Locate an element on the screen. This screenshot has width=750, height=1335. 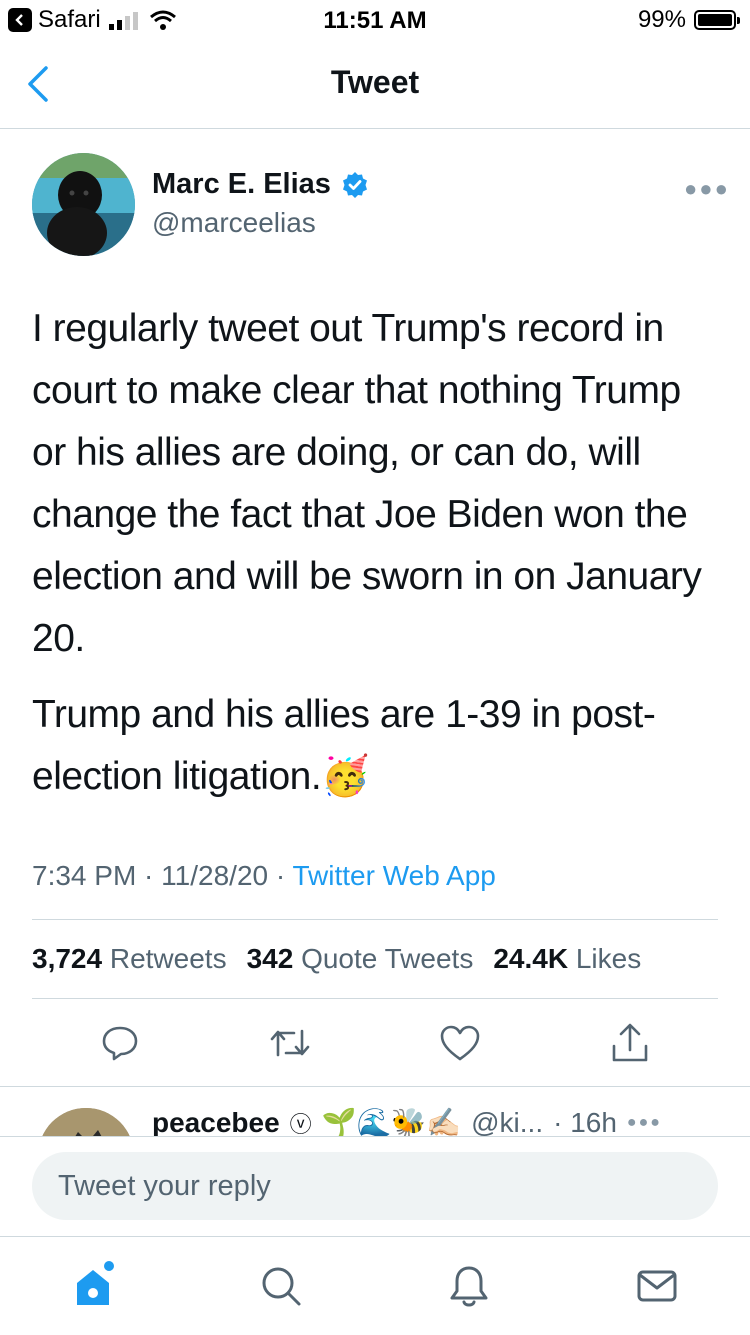
quote-tweets-stat: 342 Quote Tweets is located at coordinates (360, 959).